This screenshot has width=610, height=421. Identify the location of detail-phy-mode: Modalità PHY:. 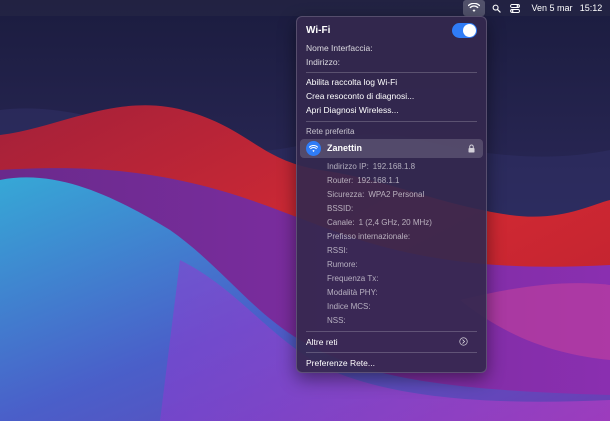
(352, 292).